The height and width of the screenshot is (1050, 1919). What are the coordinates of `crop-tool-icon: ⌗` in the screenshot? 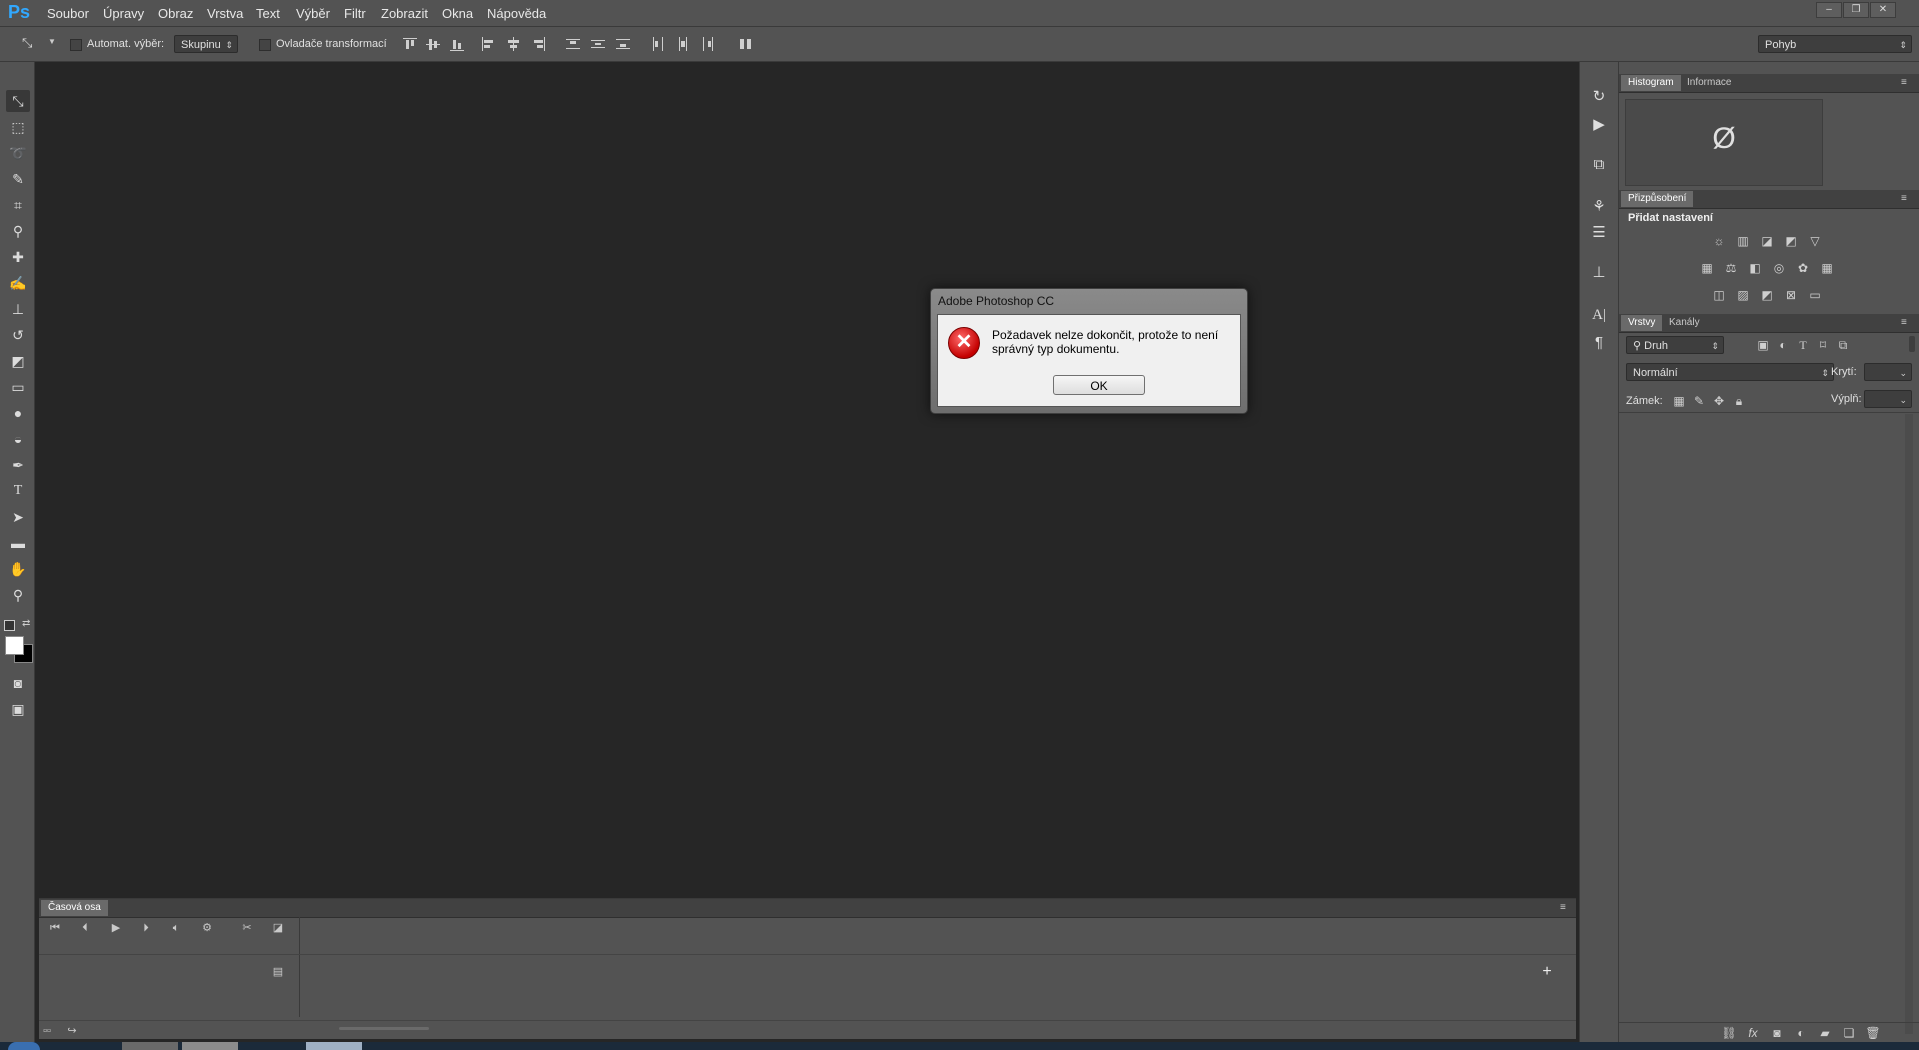 It's located at (18, 205).